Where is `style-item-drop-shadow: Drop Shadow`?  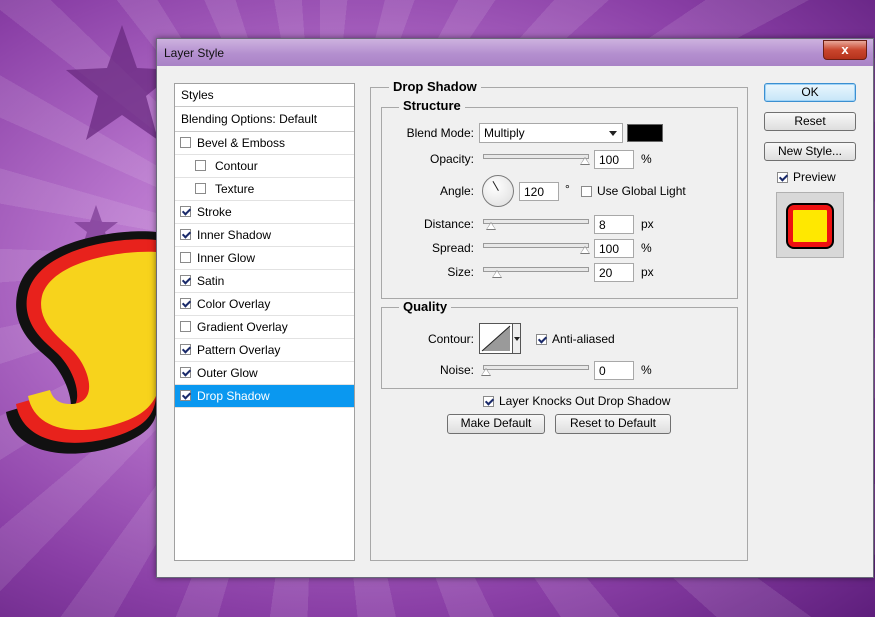 style-item-drop-shadow: Drop Shadow is located at coordinates (264, 396).